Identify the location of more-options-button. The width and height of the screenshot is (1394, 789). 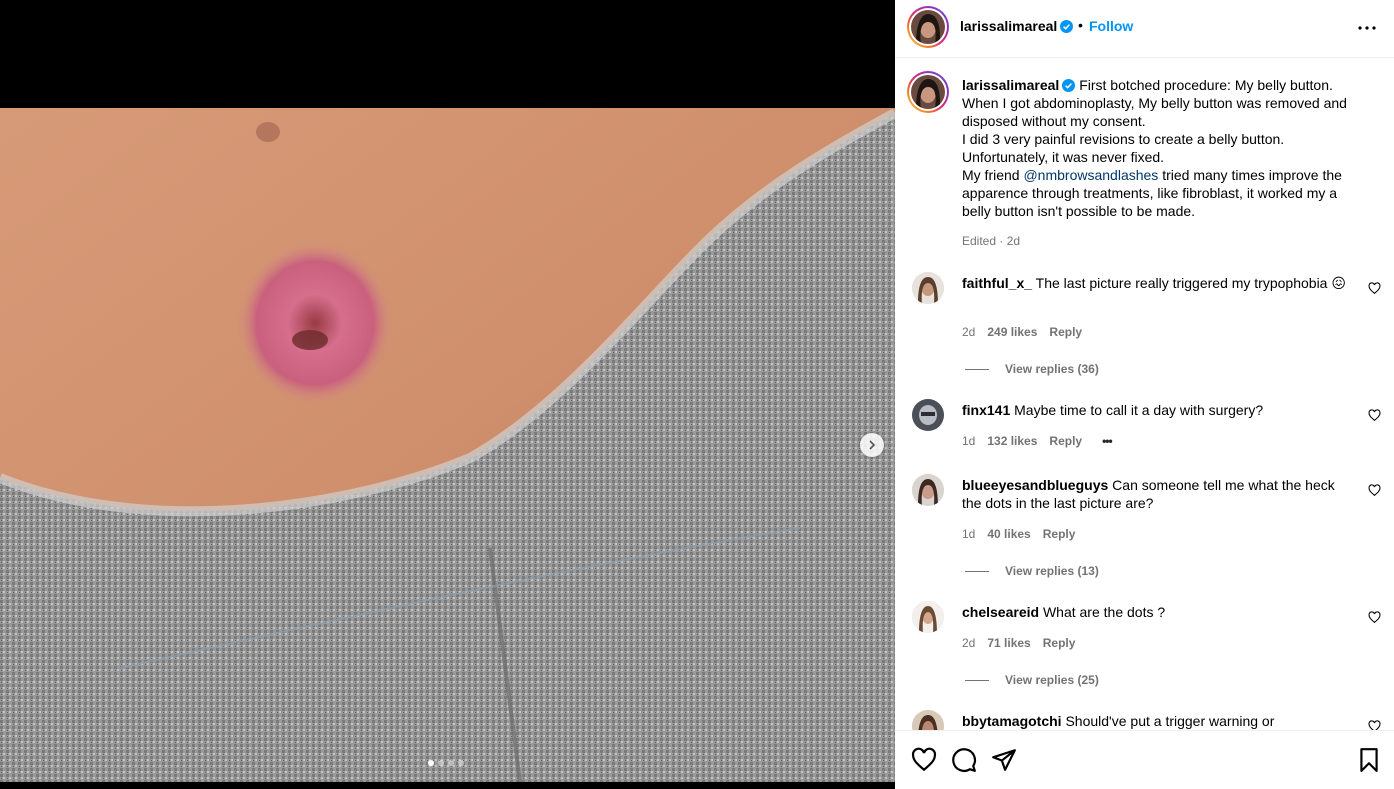
(1367, 28).